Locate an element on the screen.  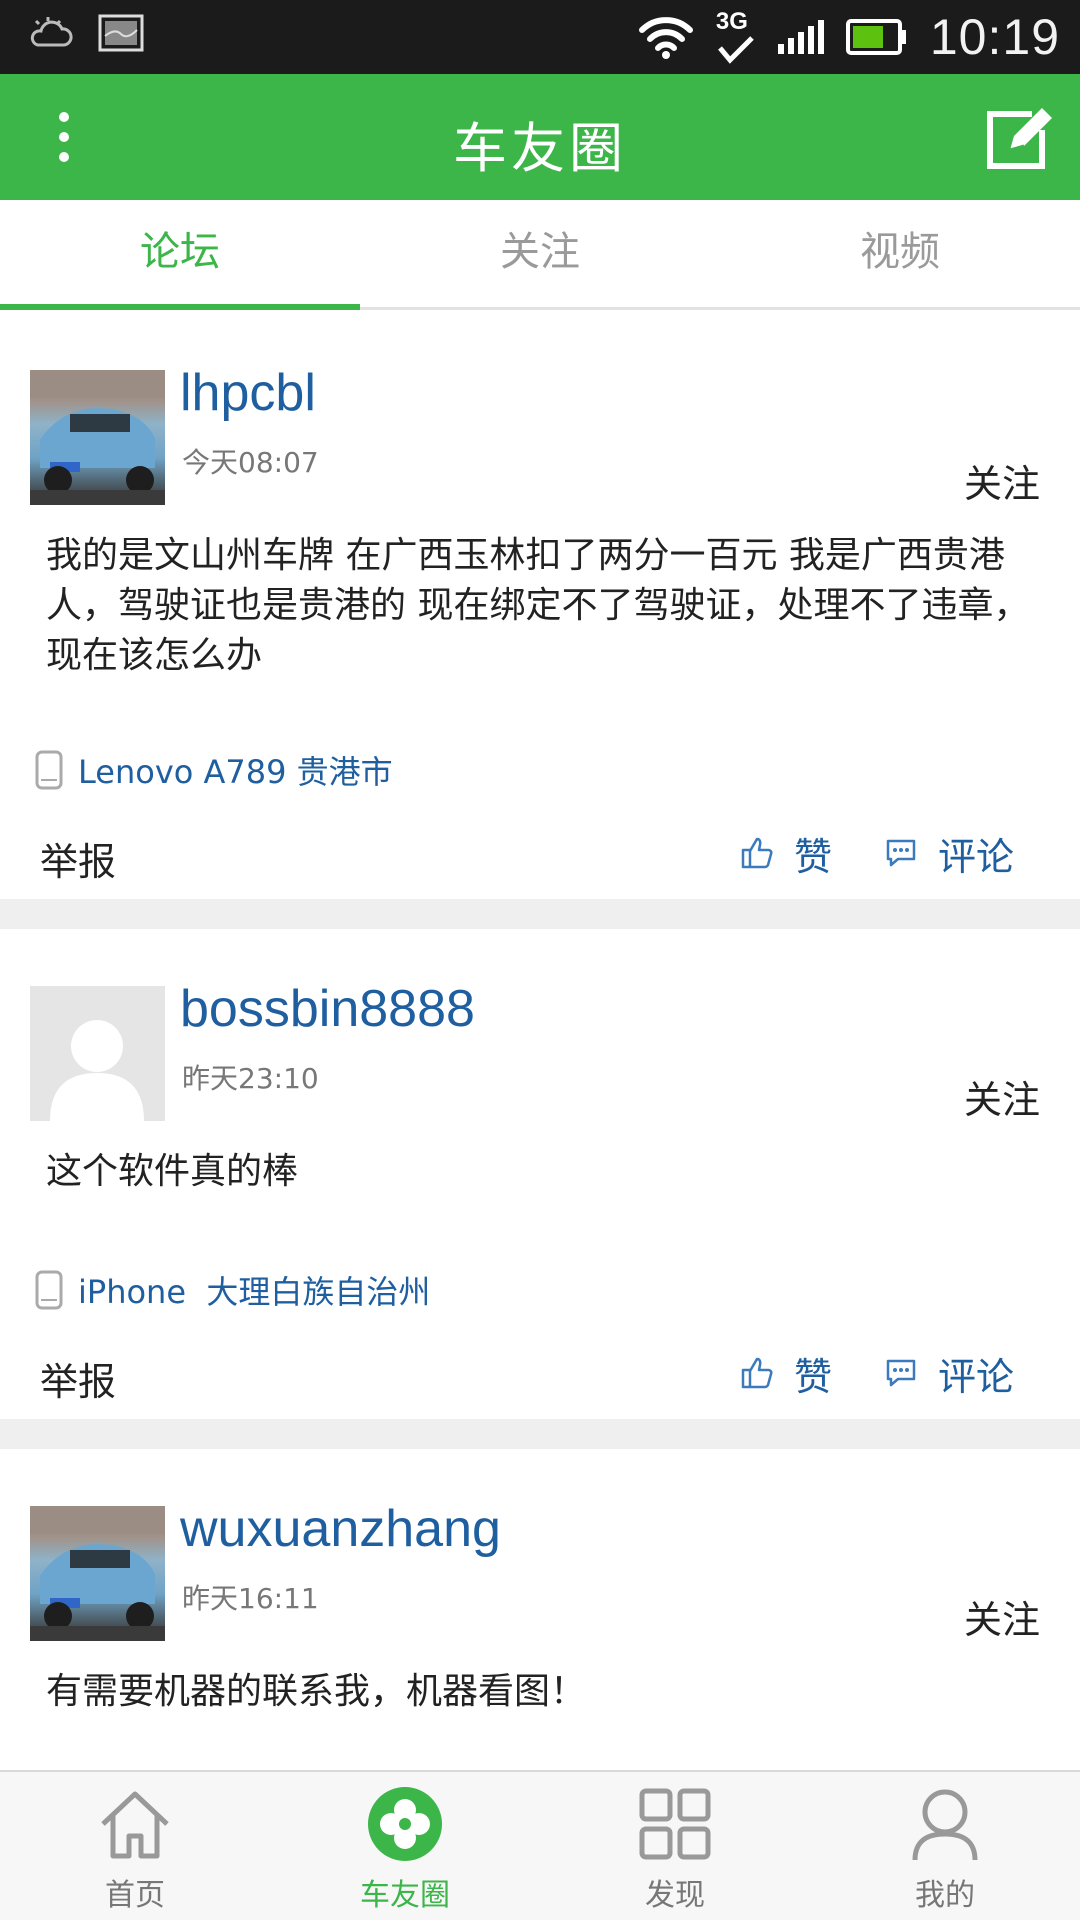
weather-icon is located at coordinates (51, 32).